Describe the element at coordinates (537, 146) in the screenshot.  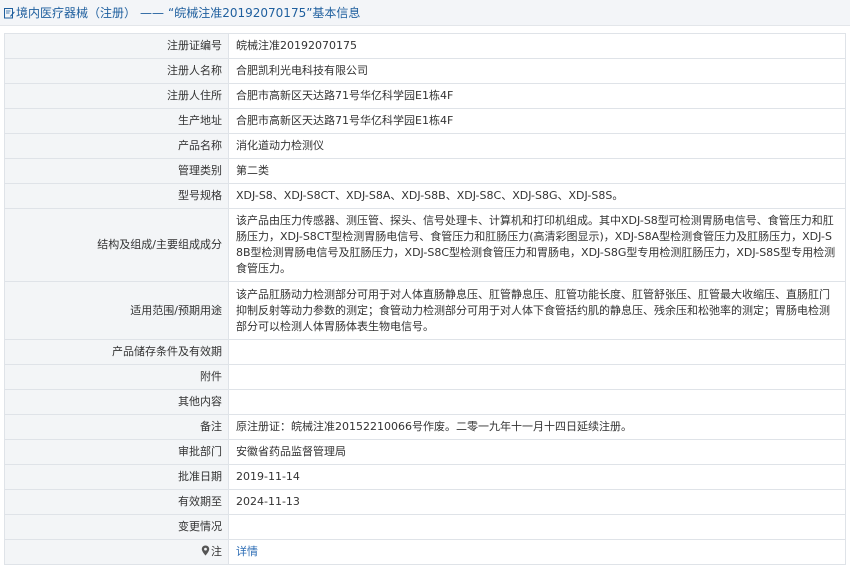
I see `row-value: 消化道动力检测仪` at that location.